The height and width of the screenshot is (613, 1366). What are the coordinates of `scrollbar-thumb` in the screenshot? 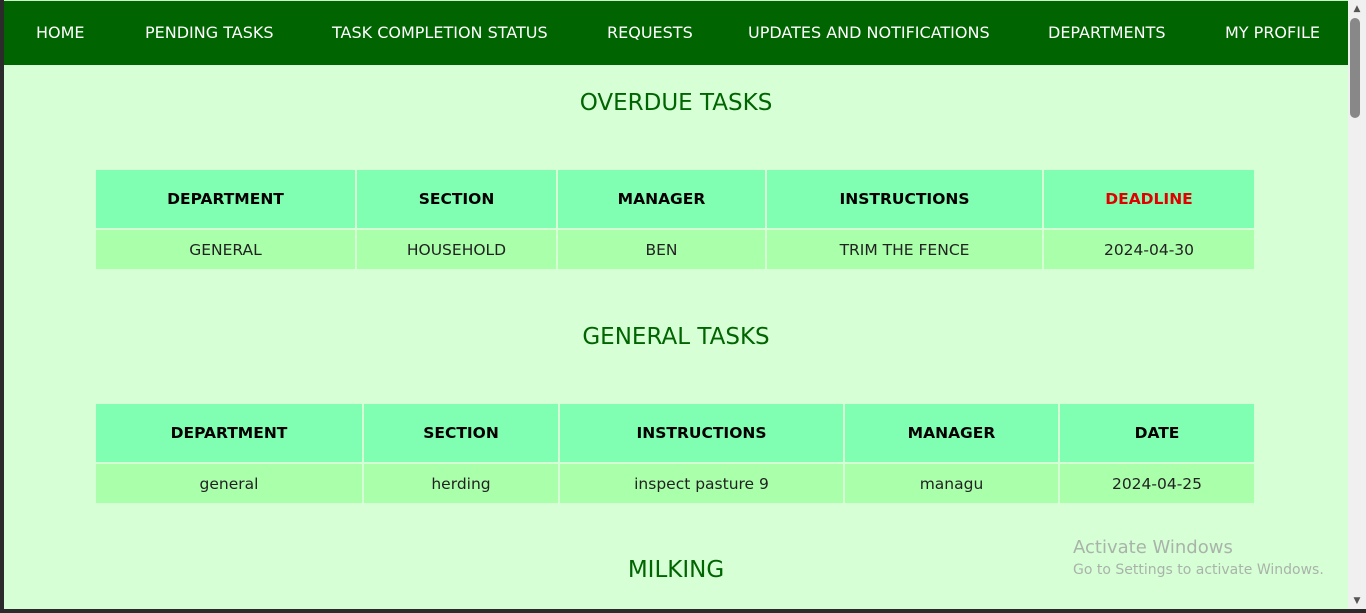 It's located at (1355, 68).